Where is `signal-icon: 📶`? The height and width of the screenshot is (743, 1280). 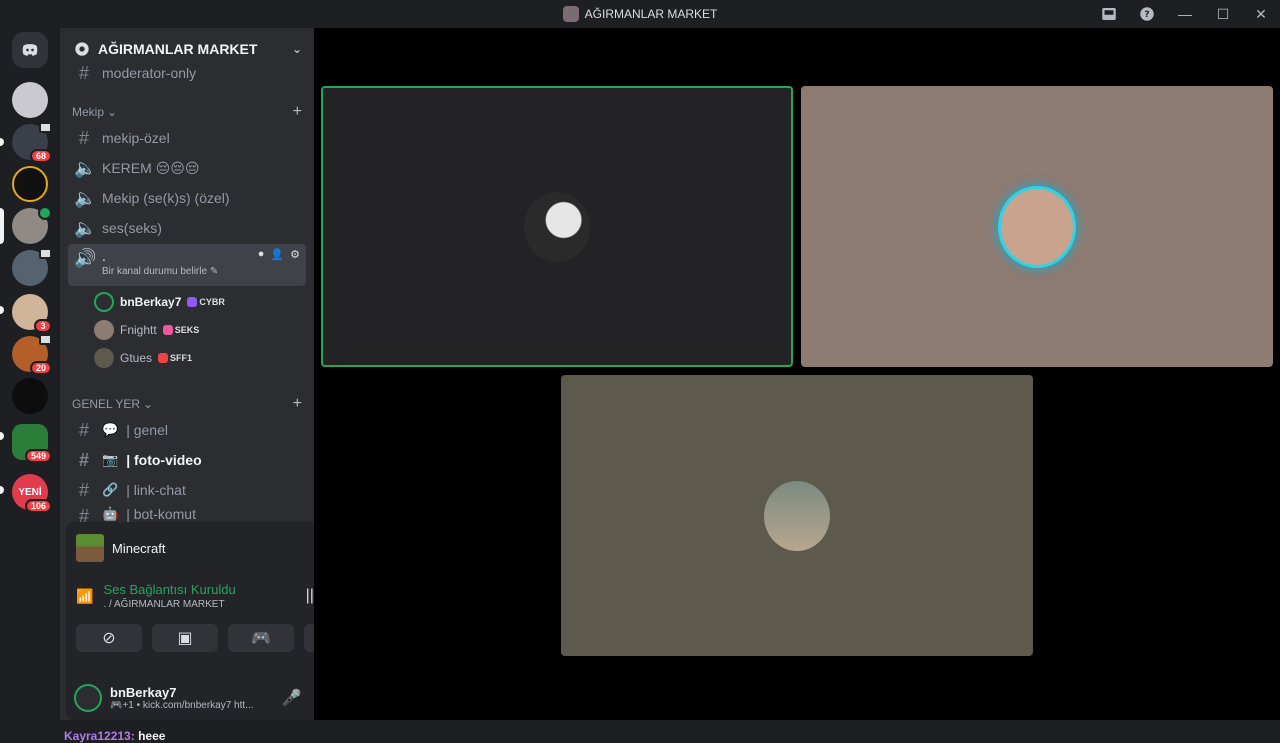 signal-icon: 📶 is located at coordinates (84, 596).